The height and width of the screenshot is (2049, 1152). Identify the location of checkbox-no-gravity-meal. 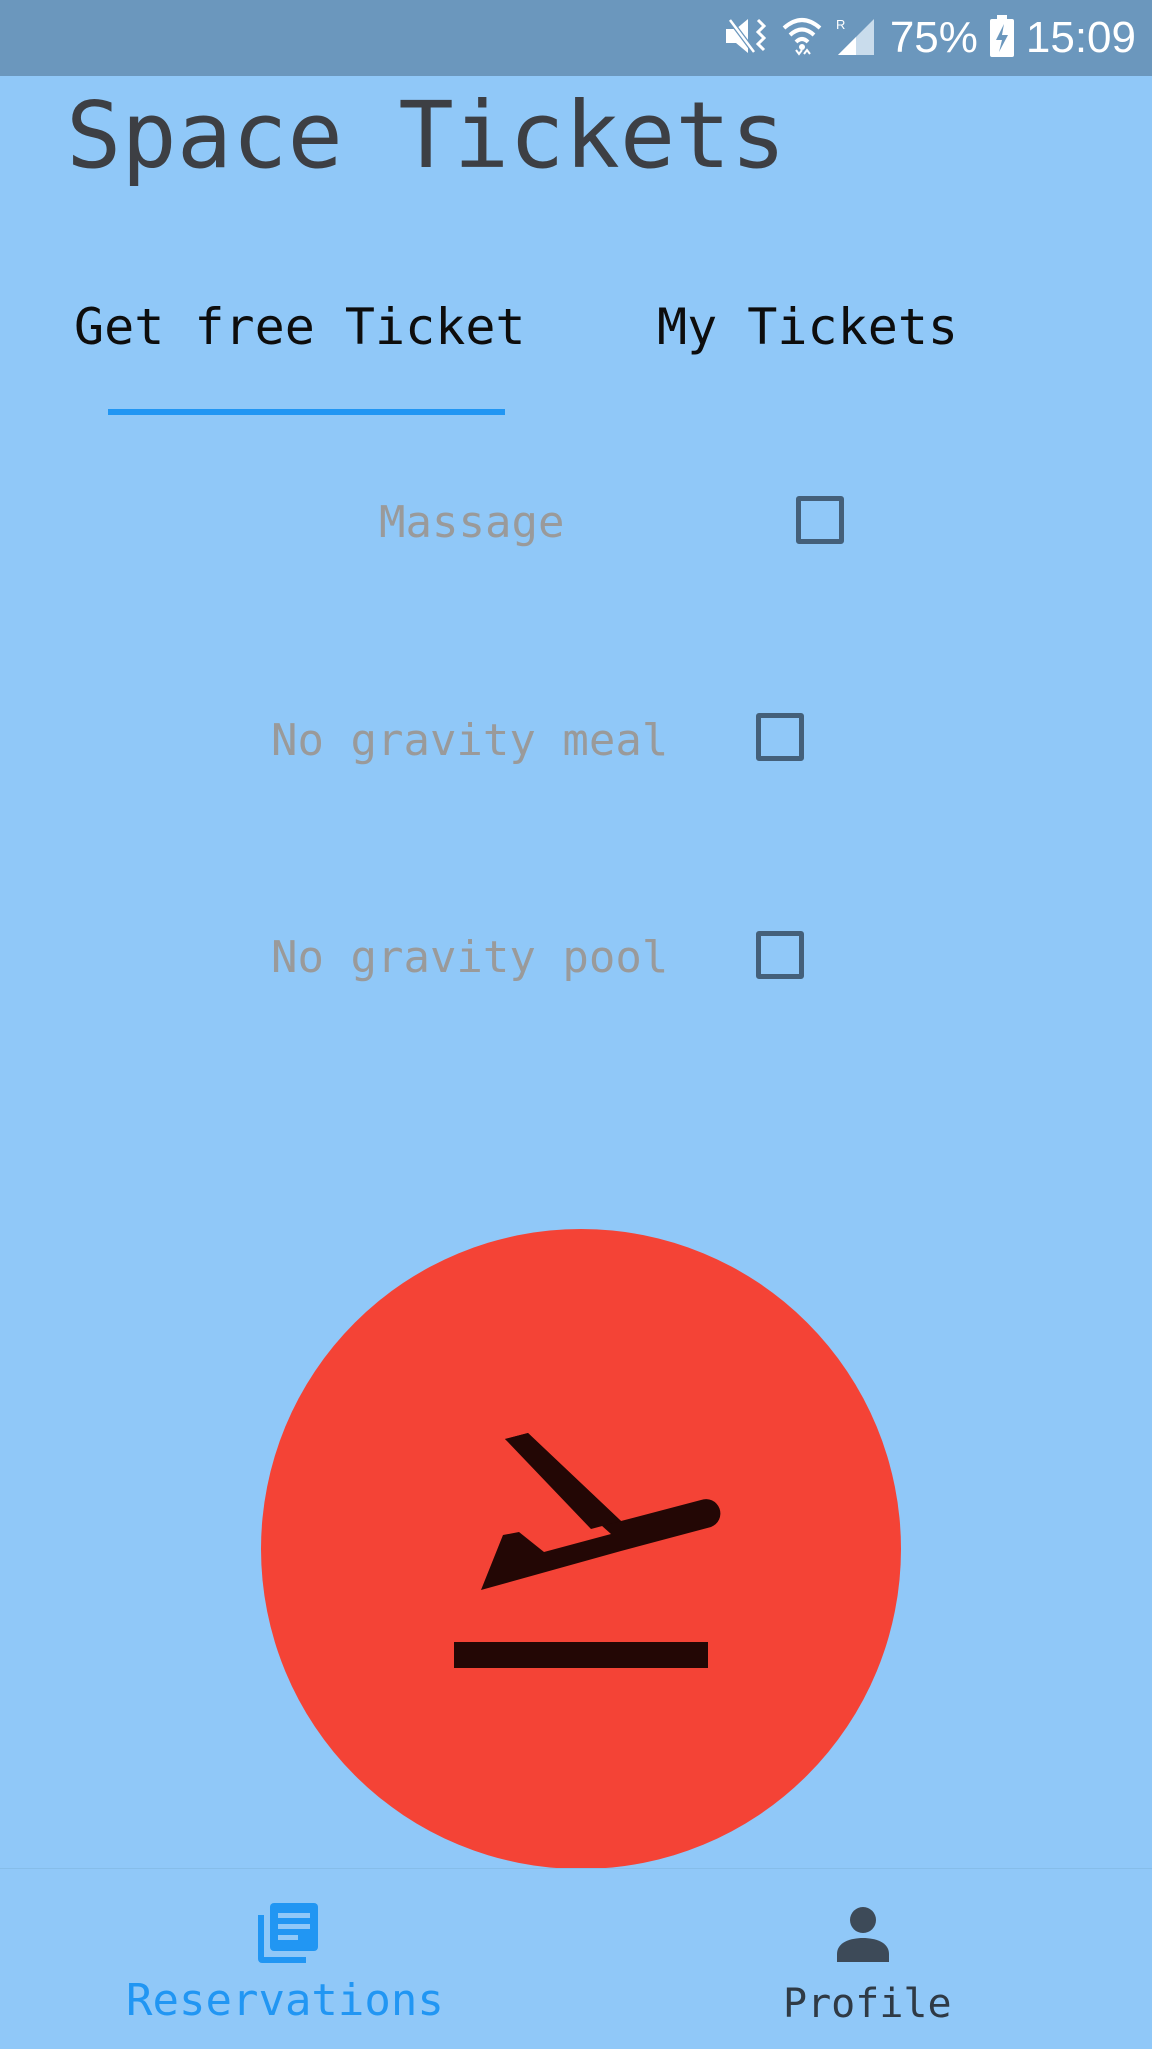
(780, 737).